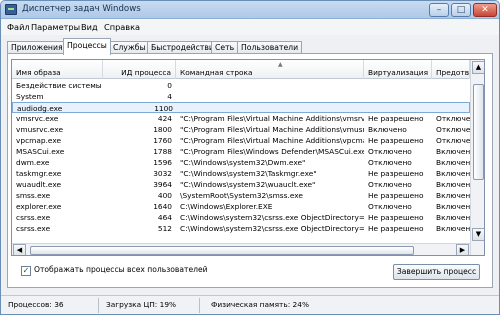 This screenshot has width=500, height=315. I want to click on dep-cell, so click(451, 85).